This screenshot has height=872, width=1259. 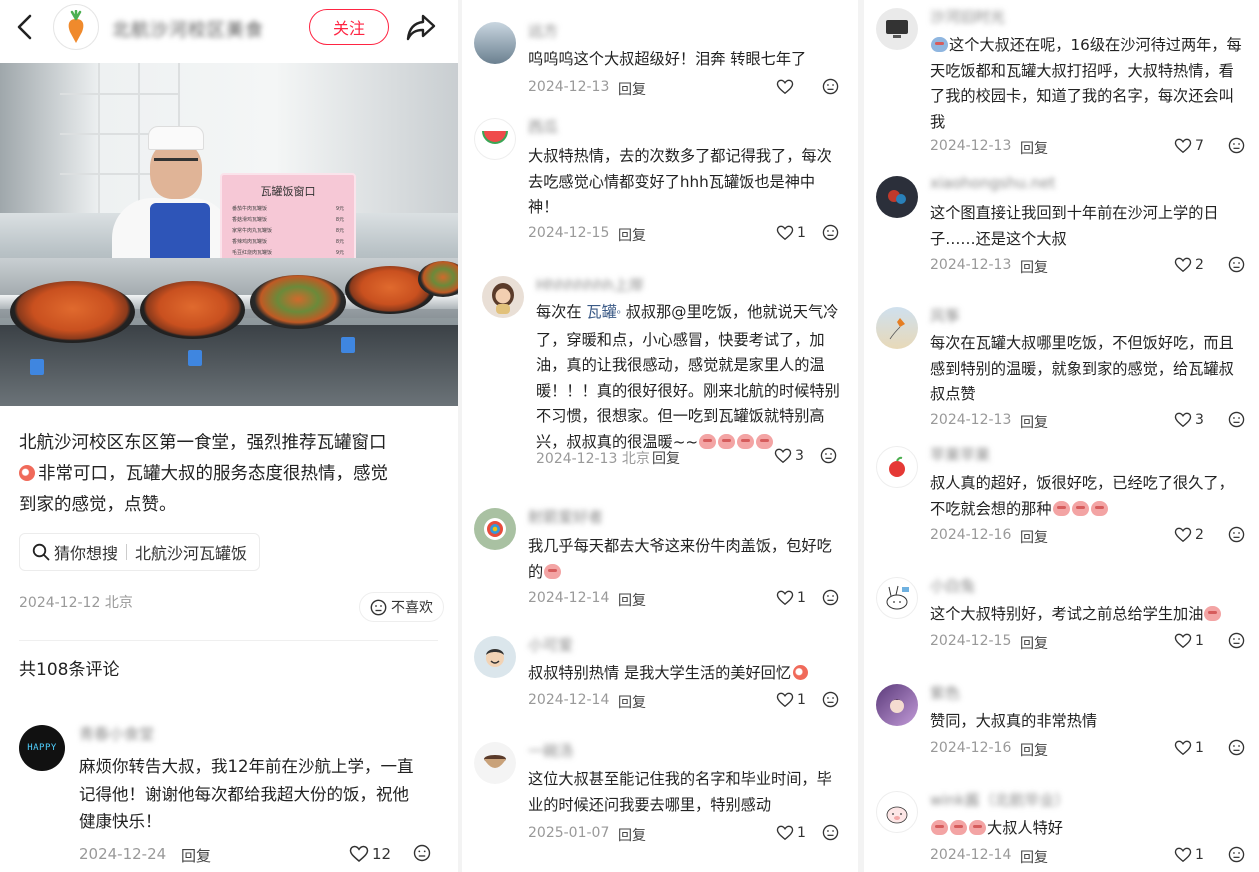 I want to click on dislike-button: 不喜欢, so click(x=401, y=607).